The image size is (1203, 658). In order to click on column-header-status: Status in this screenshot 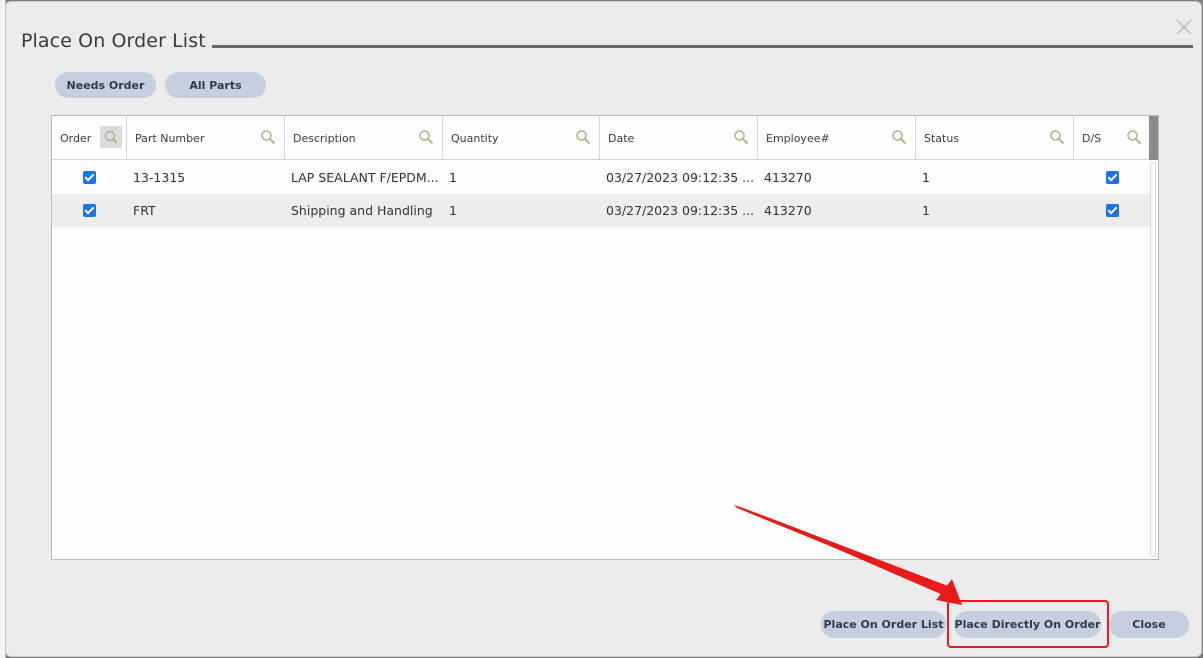, I will do `click(995, 138)`.